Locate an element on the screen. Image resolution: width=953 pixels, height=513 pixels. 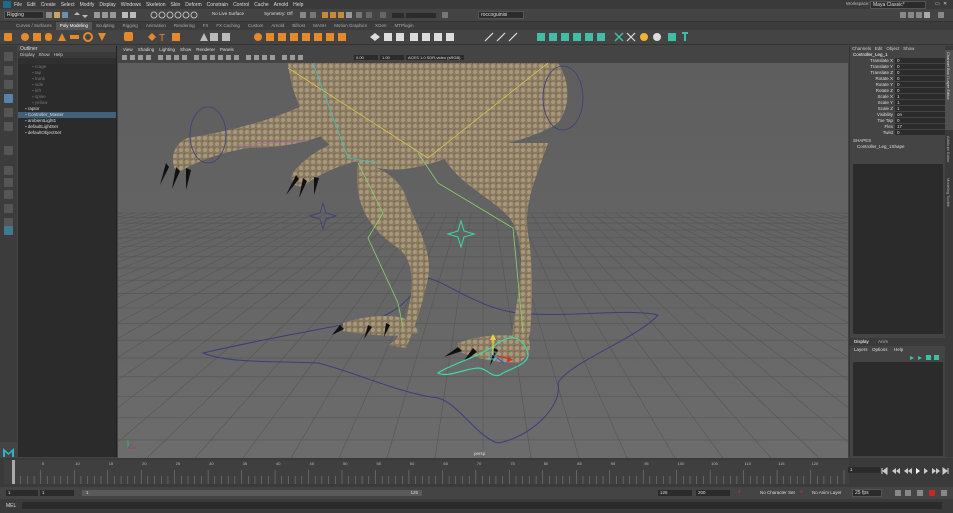
snap-icons is located at coordinates (180, 15).